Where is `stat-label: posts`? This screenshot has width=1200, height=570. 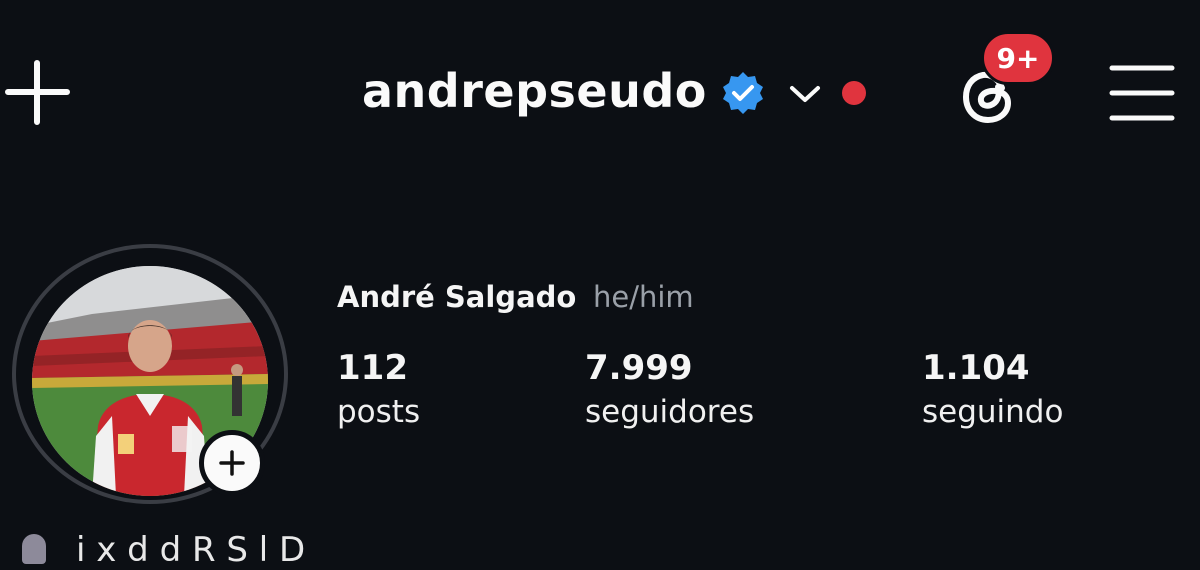
stat-label: posts is located at coordinates (379, 412).